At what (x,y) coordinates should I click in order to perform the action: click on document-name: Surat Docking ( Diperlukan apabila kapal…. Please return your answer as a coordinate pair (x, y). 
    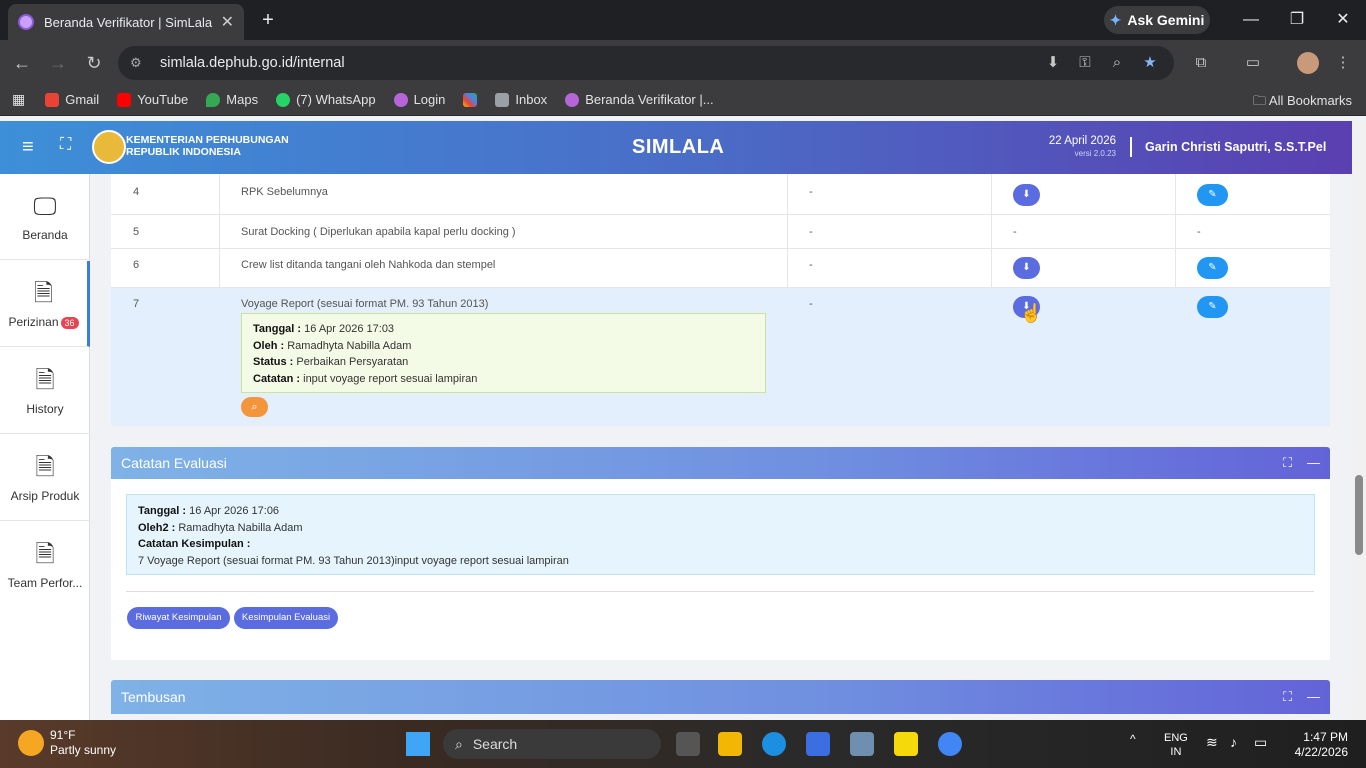
    Looking at the image, I should click on (378, 232).